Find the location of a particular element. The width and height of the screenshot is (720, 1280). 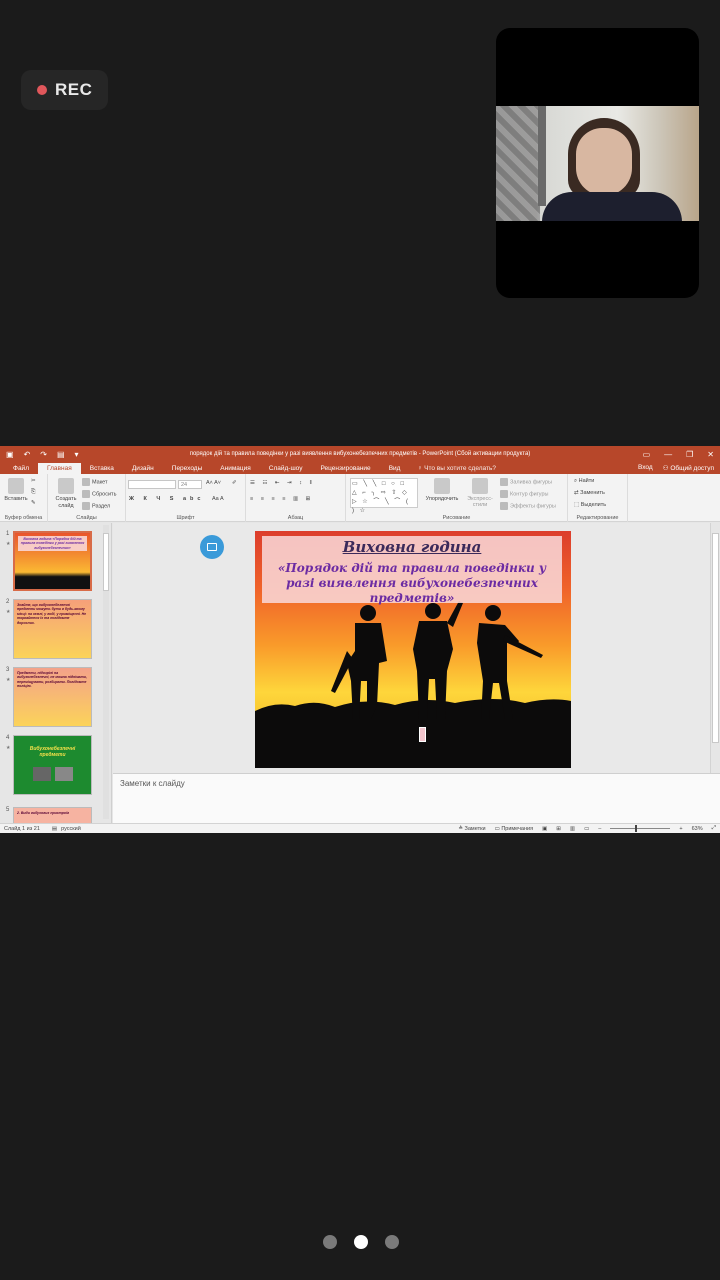

recording-label: REC is located at coordinates (74, 89).